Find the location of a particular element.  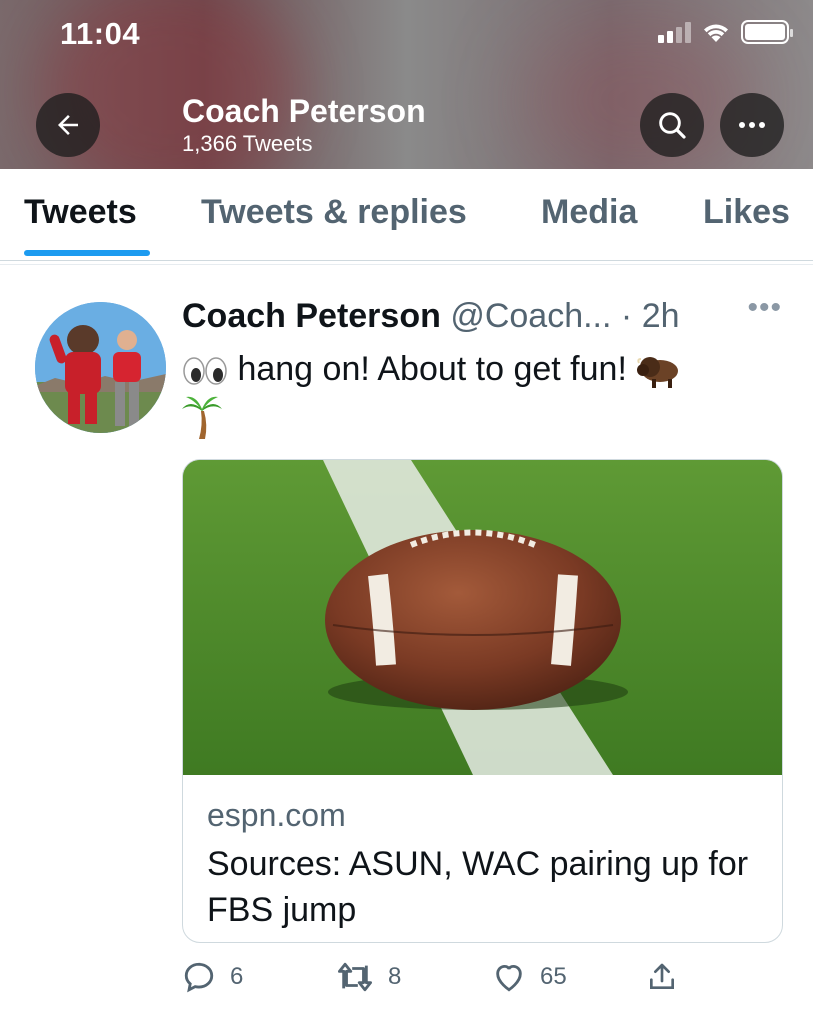

search-icon is located at coordinates (672, 125).